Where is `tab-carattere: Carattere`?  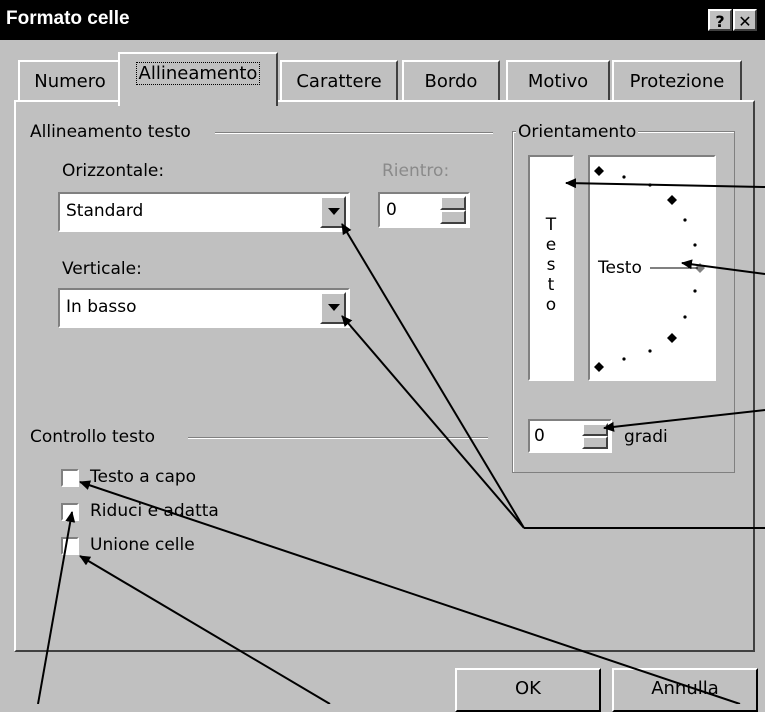
tab-carattere: Carattere is located at coordinates (339, 81).